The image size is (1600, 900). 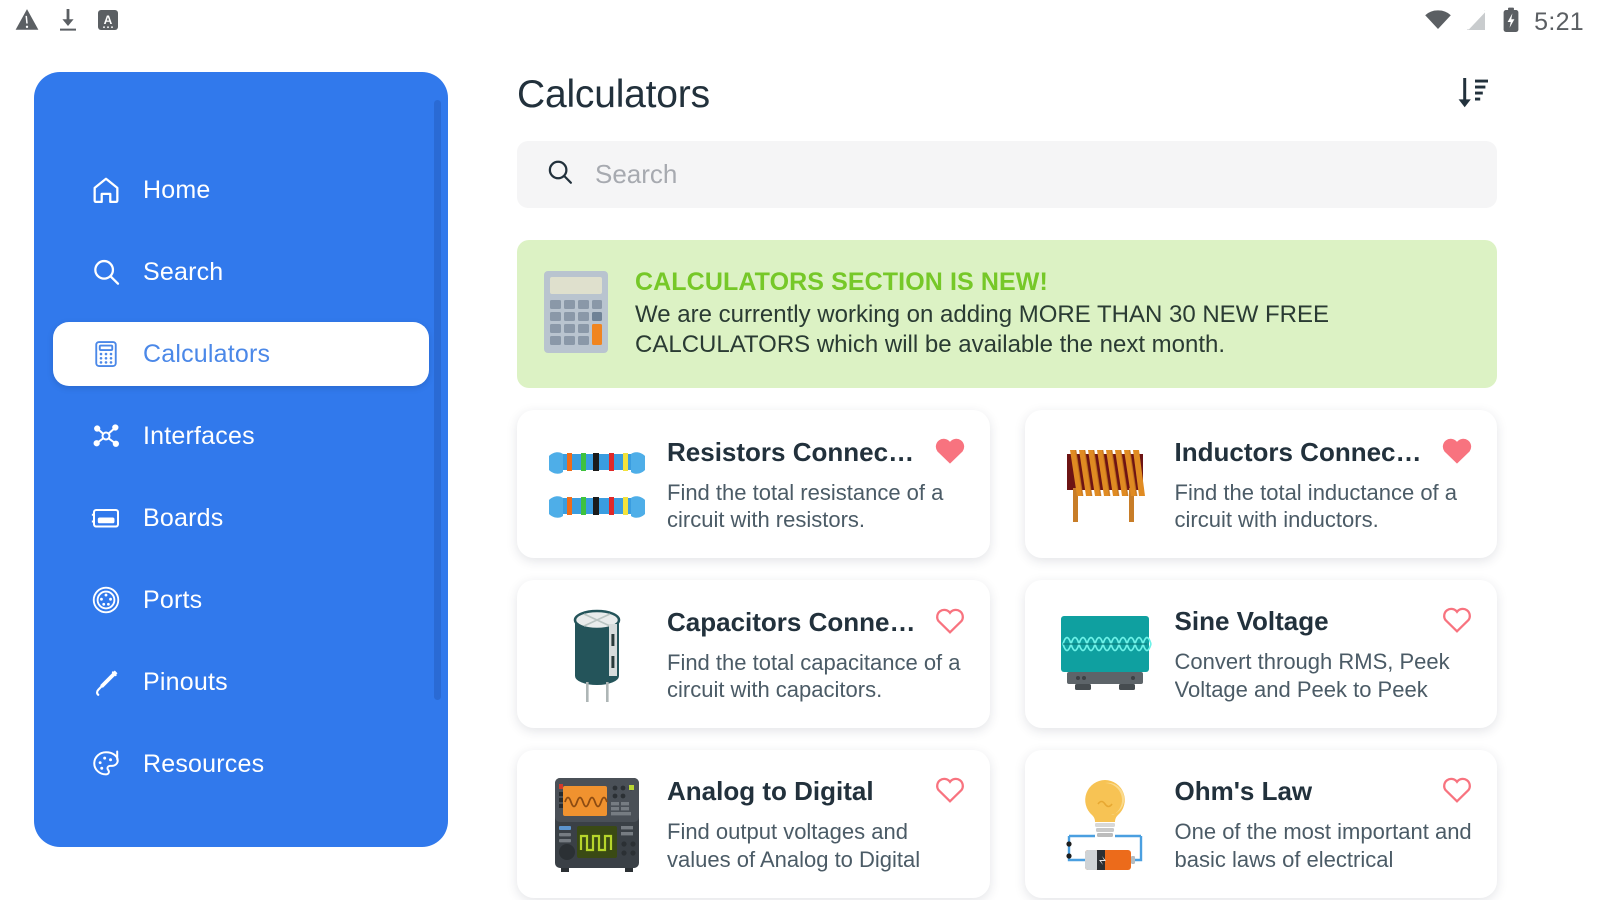 I want to click on pinout-icon, so click(x=106, y=682).